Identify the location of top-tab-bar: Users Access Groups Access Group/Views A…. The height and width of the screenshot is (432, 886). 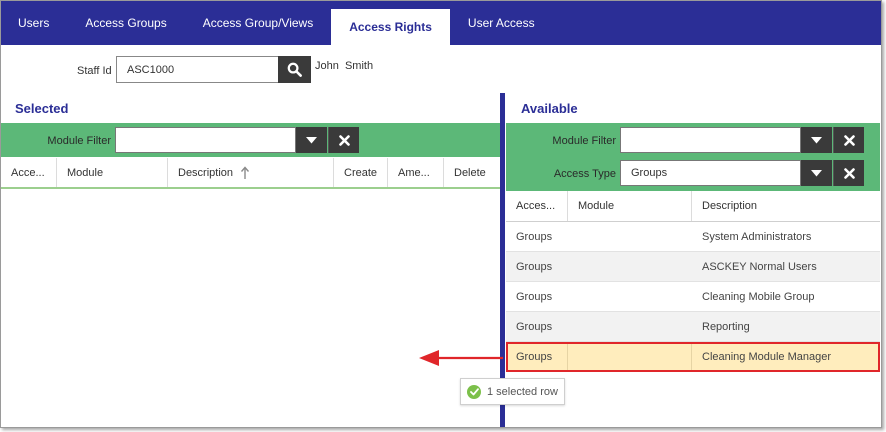
(441, 23).